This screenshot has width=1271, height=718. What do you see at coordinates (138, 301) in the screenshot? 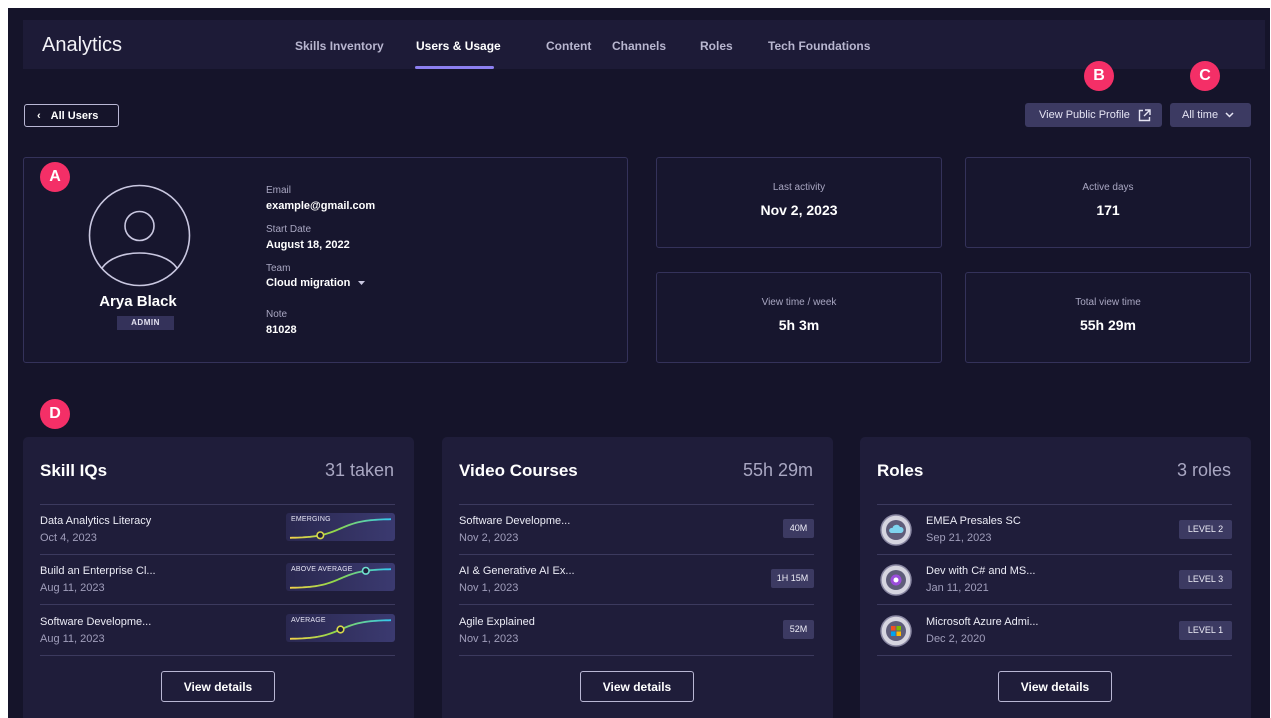
I see `user-name: Arya Black` at bounding box center [138, 301].